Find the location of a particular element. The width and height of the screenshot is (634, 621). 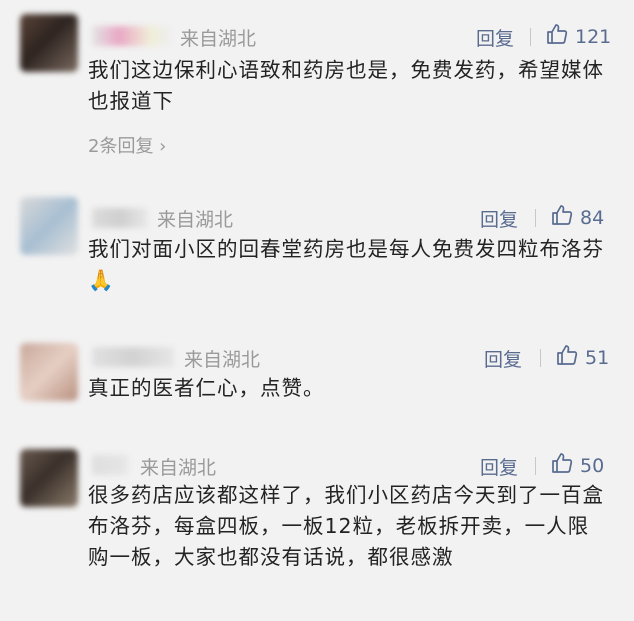

like-count: 84 is located at coordinates (592, 217).